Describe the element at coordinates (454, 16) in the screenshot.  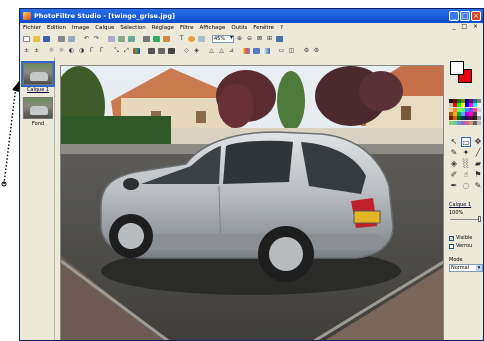
I see `minimize-button: _` at that location.